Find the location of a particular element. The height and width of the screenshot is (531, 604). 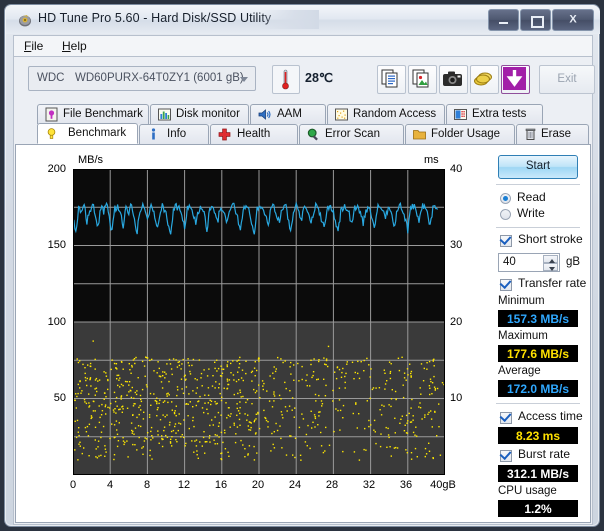

tab-file-benchmark: File Benchmark is located at coordinates (93, 114).